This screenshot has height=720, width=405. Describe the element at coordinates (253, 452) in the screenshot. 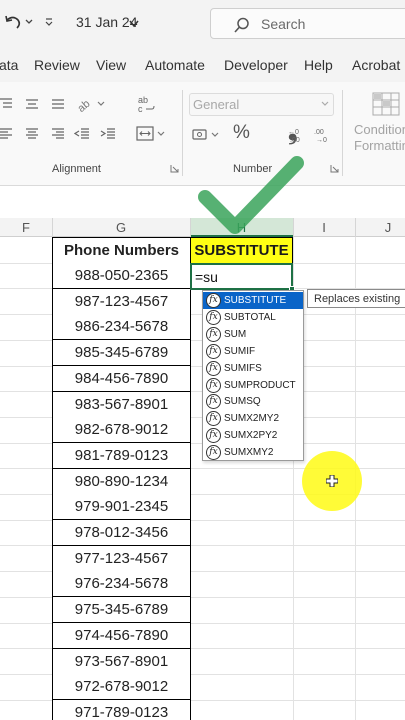

I see `autocomplete-item: fx SUMXMY2` at that location.